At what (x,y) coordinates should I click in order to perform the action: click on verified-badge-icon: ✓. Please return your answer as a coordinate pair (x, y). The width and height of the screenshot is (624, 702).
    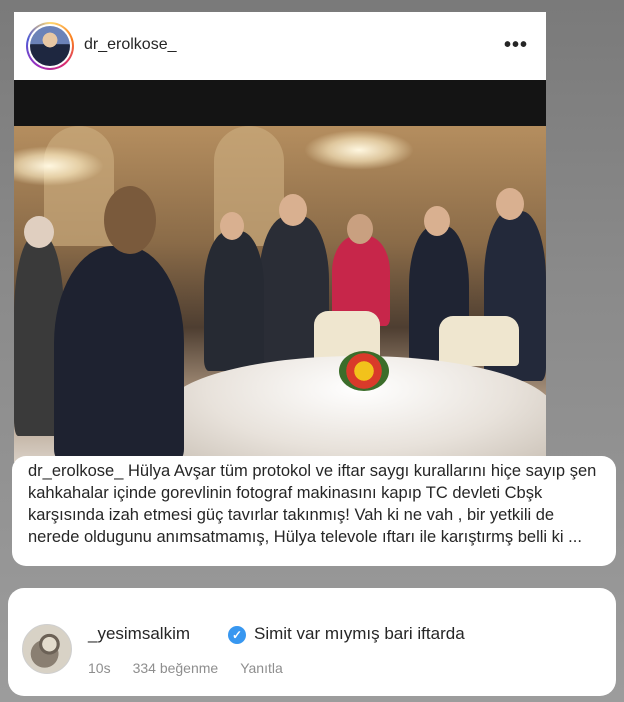
    Looking at the image, I should click on (237, 635).